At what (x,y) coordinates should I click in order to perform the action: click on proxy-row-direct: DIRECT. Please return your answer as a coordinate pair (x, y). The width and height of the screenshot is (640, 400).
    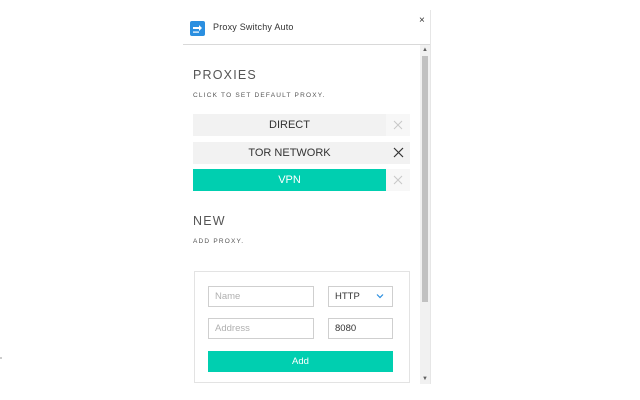
    Looking at the image, I should click on (301, 125).